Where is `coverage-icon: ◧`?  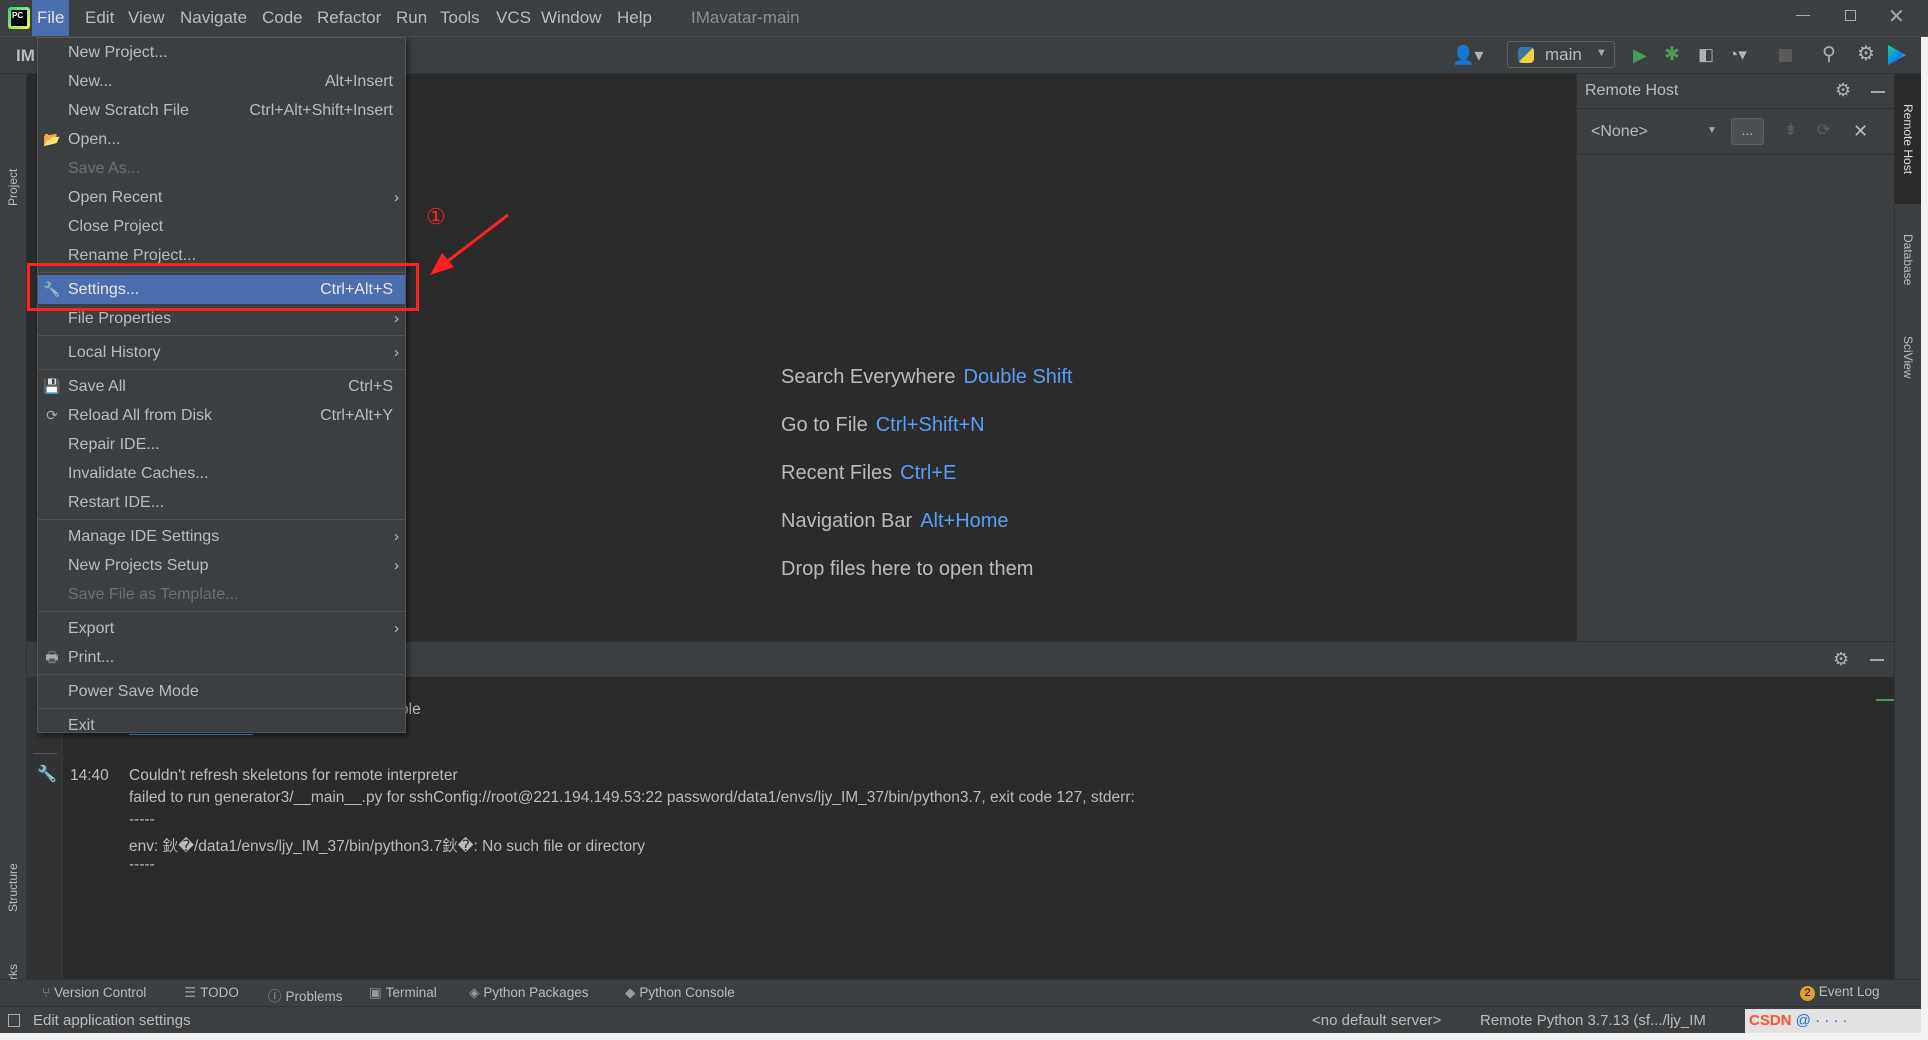
coverage-icon: ◧ is located at coordinates (1706, 54).